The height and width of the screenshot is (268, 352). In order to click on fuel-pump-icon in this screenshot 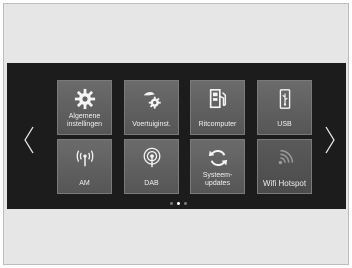, I will do `click(218, 99)`.